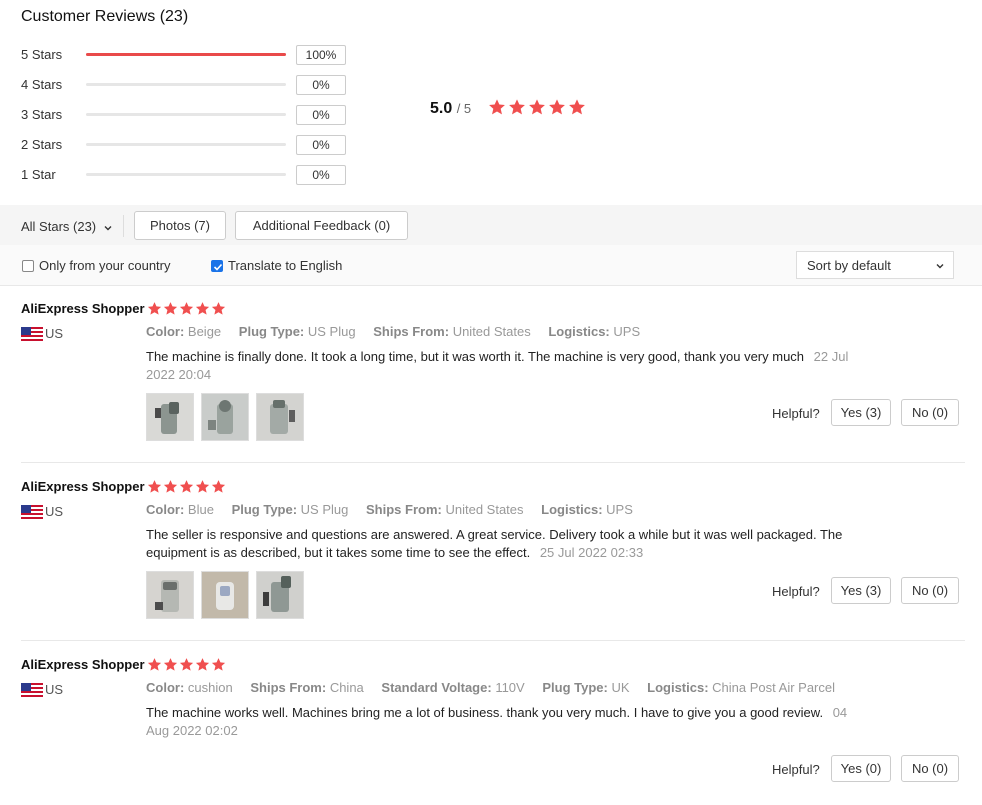 This screenshot has width=982, height=805. Describe the element at coordinates (436, 687) in the screenshot. I see `attr-key: Standard Voltage:` at that location.